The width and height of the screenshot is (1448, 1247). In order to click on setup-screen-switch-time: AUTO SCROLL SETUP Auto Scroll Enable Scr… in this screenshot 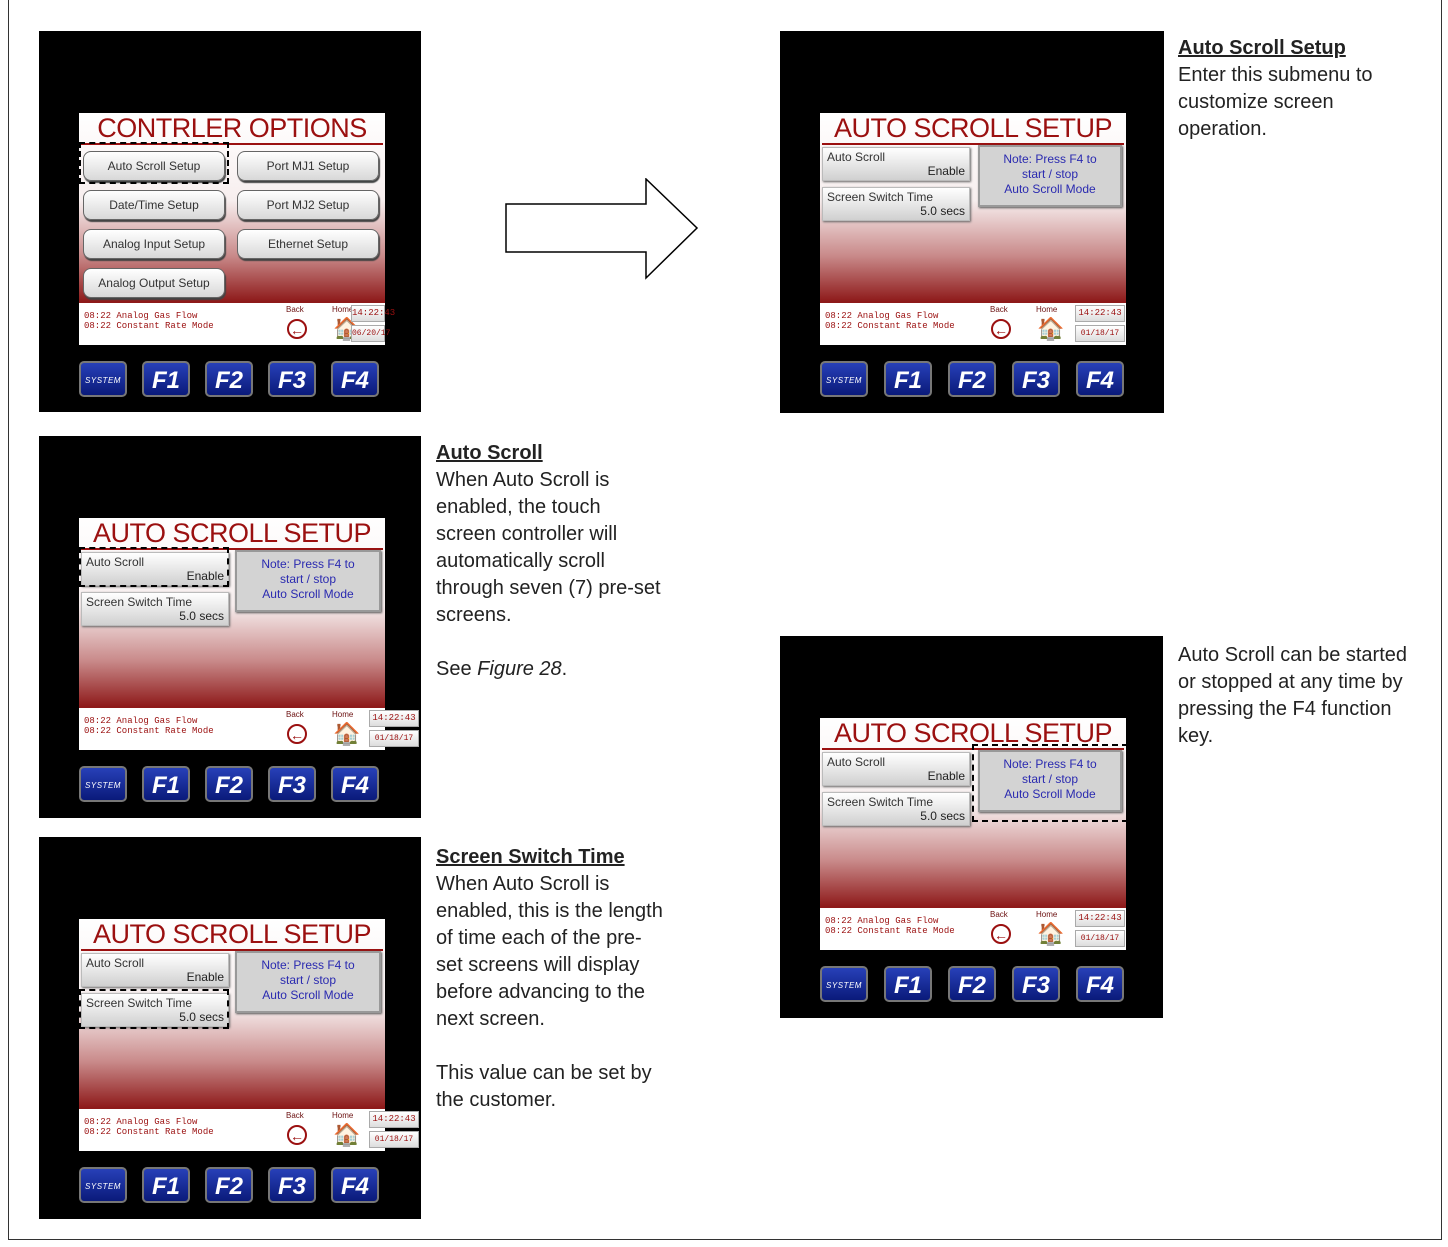, I will do `click(230, 1028)`.